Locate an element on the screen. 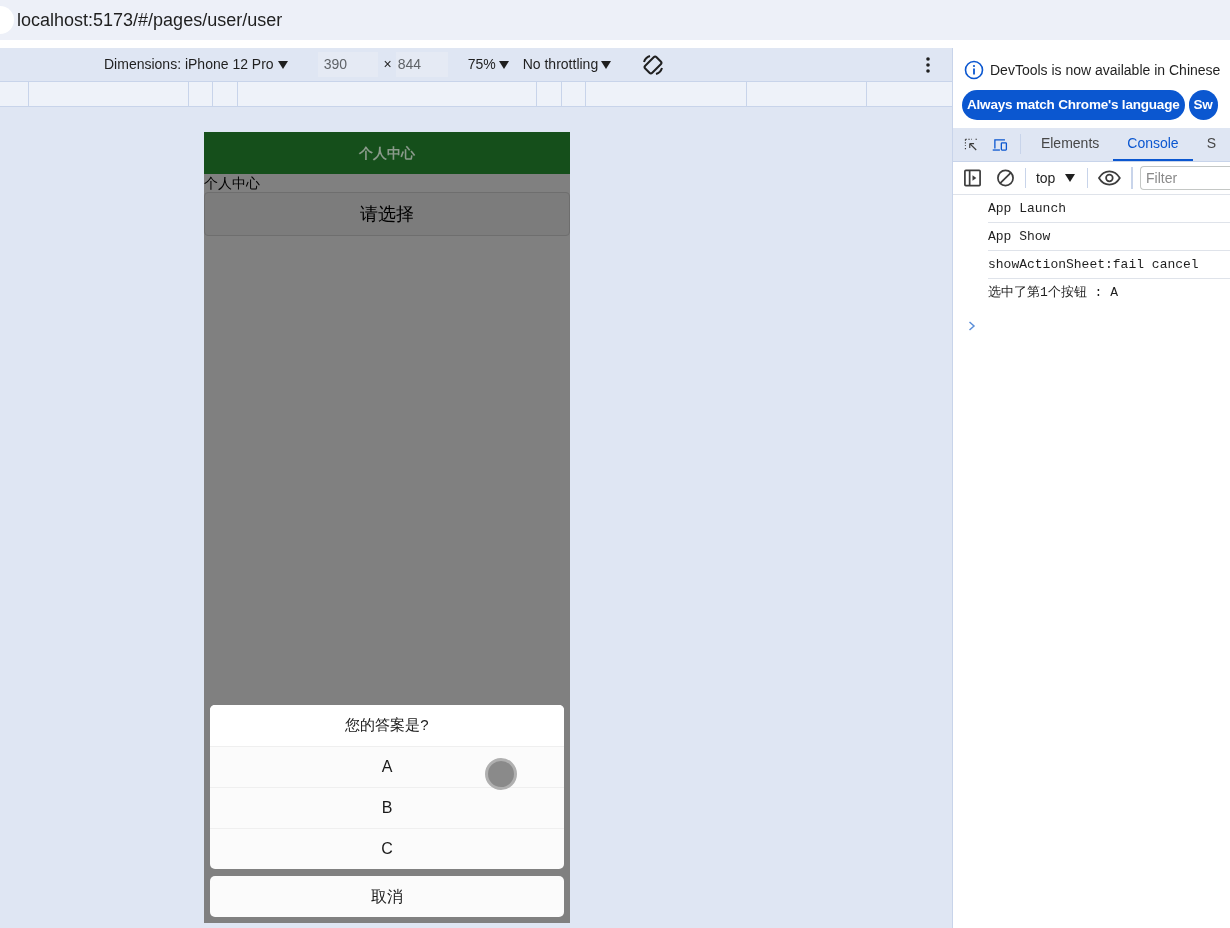  devtools-tab: S is located at coordinates (1211, 144).